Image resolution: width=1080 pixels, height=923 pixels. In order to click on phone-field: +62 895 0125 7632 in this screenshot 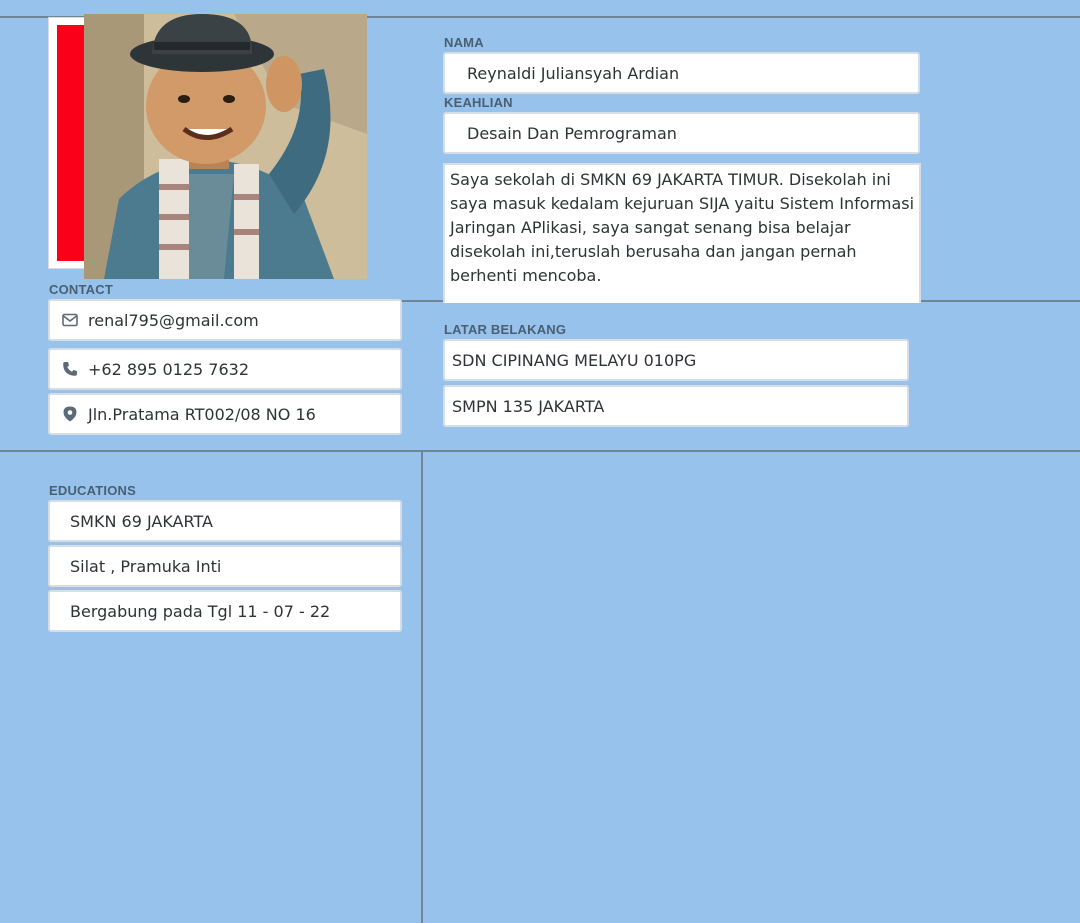, I will do `click(225, 369)`.